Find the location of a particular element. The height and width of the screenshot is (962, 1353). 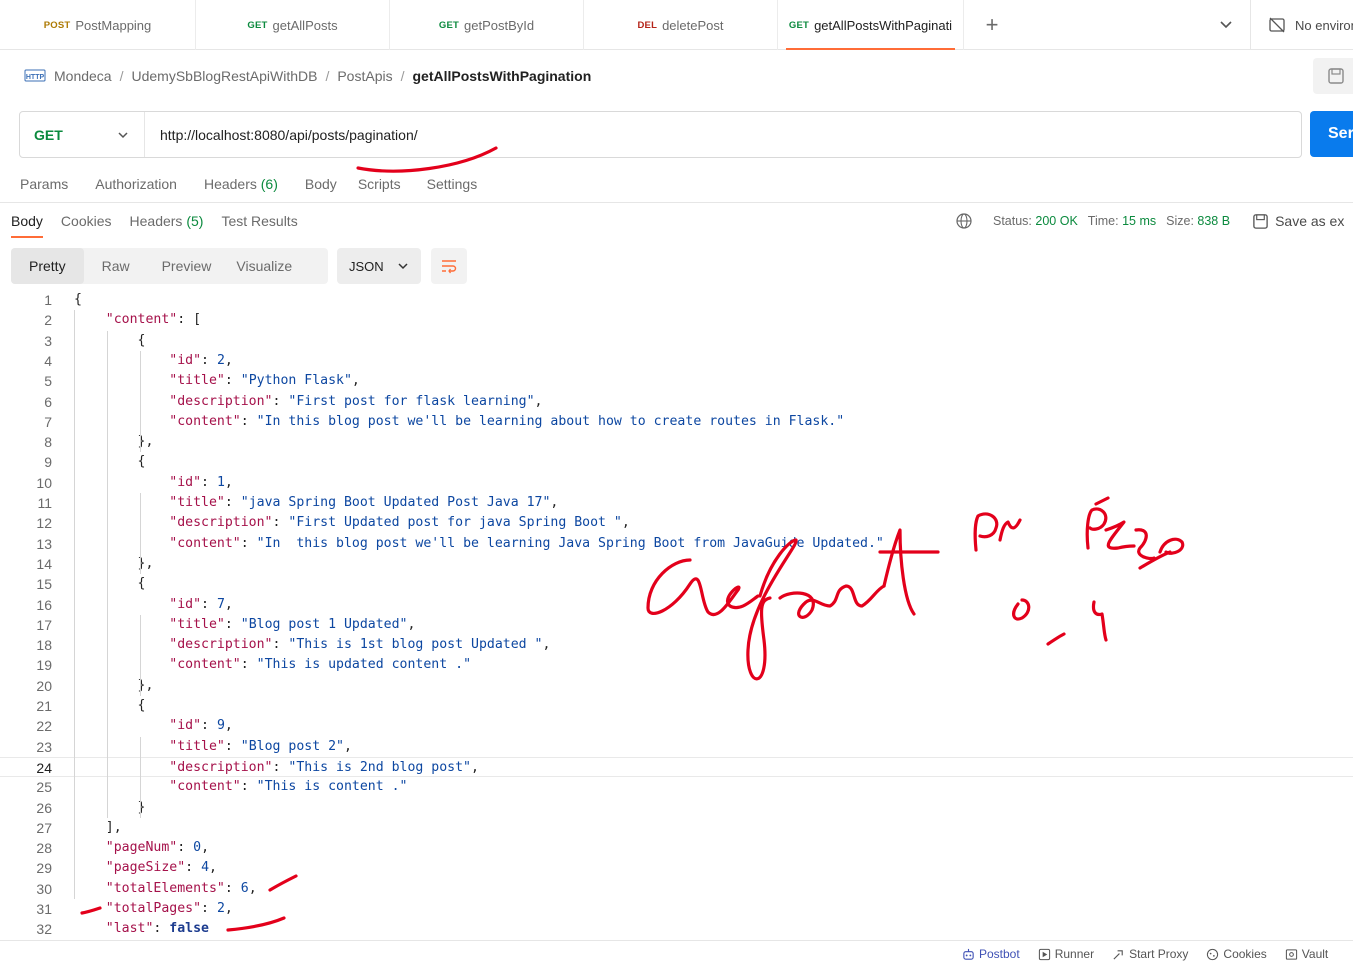

response-size: Size: 838 B is located at coordinates (1198, 221).